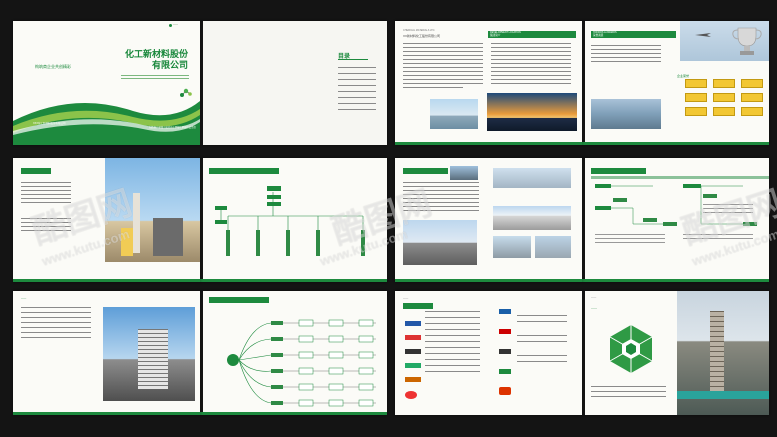  What do you see at coordinates (631, 349) in the screenshot?
I see `culture-hexagon-diagram` at bounding box center [631, 349].